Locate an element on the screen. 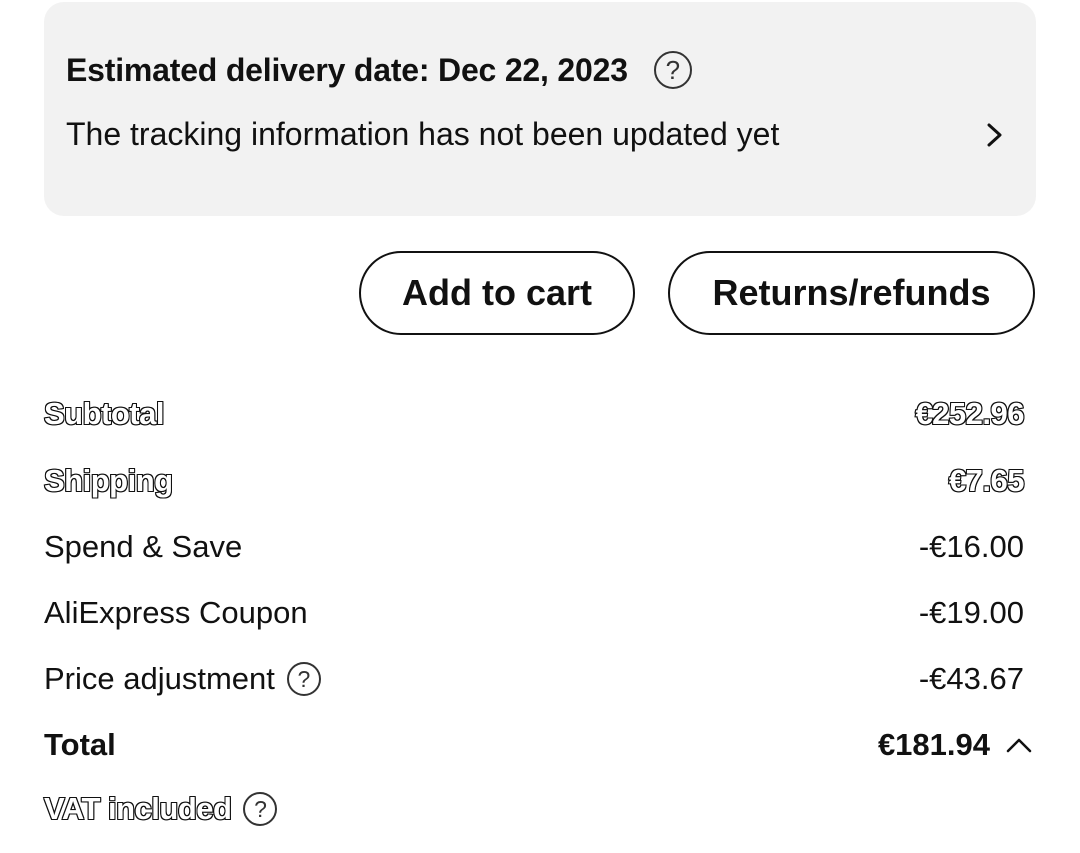 The height and width of the screenshot is (853, 1080). price-adjustment-label-group: Price adjustment ? is located at coordinates (182, 679).